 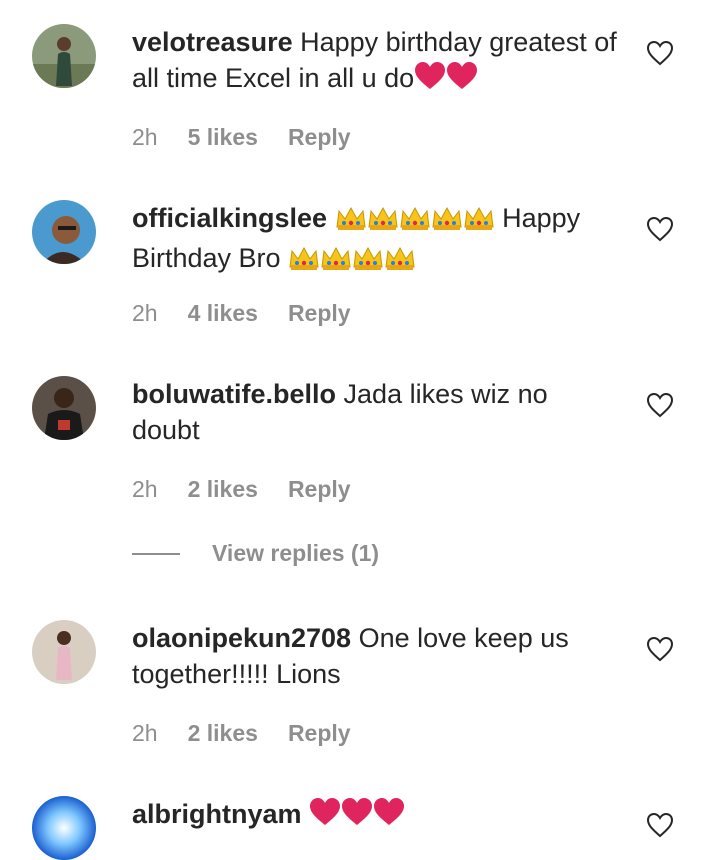 I want to click on comment-text: officialkingslee Happy Birthday Bro, so click(x=377, y=240).